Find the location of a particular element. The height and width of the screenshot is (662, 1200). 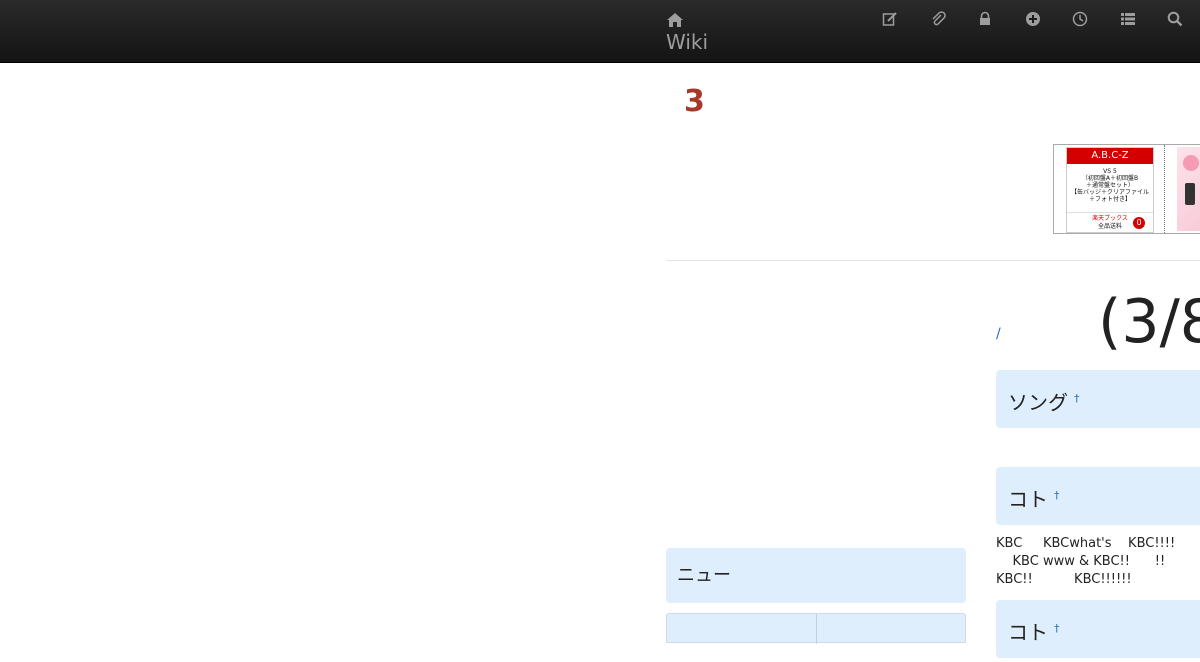

body-line: KBC!! KBC!!!!!! is located at coordinates (1064, 579).